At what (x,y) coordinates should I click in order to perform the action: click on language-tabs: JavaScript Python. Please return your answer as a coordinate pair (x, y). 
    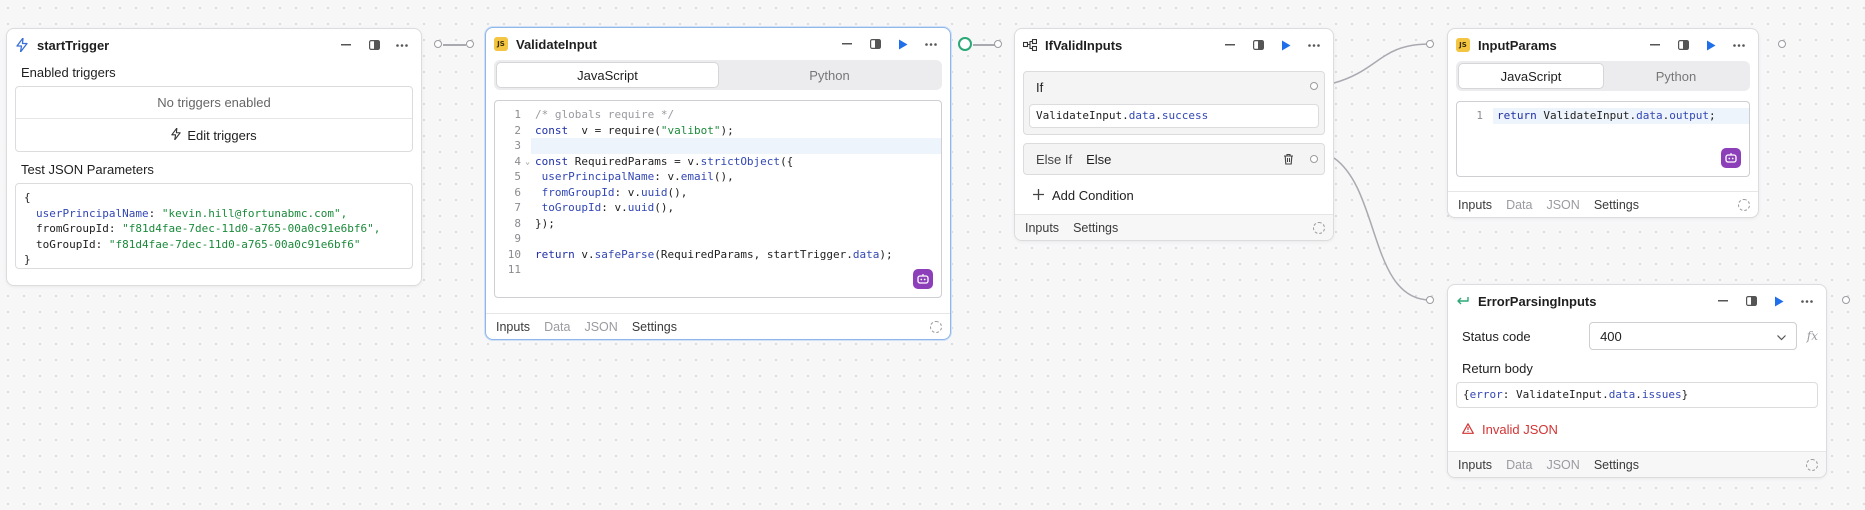
    Looking at the image, I should click on (718, 75).